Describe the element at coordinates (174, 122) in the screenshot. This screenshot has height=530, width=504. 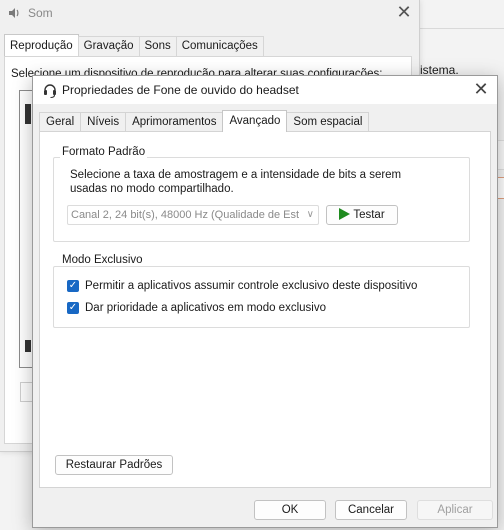
I see `tab-aprimoramentos: Aprimoramentos` at that location.